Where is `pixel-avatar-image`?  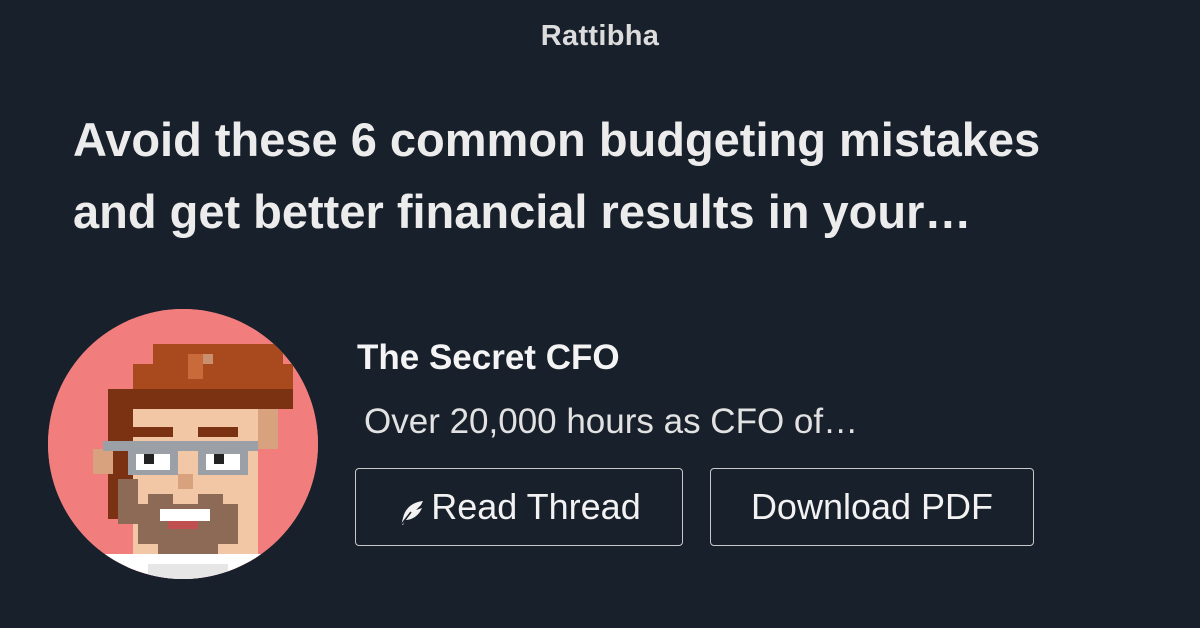
pixel-avatar-image is located at coordinates (183, 444).